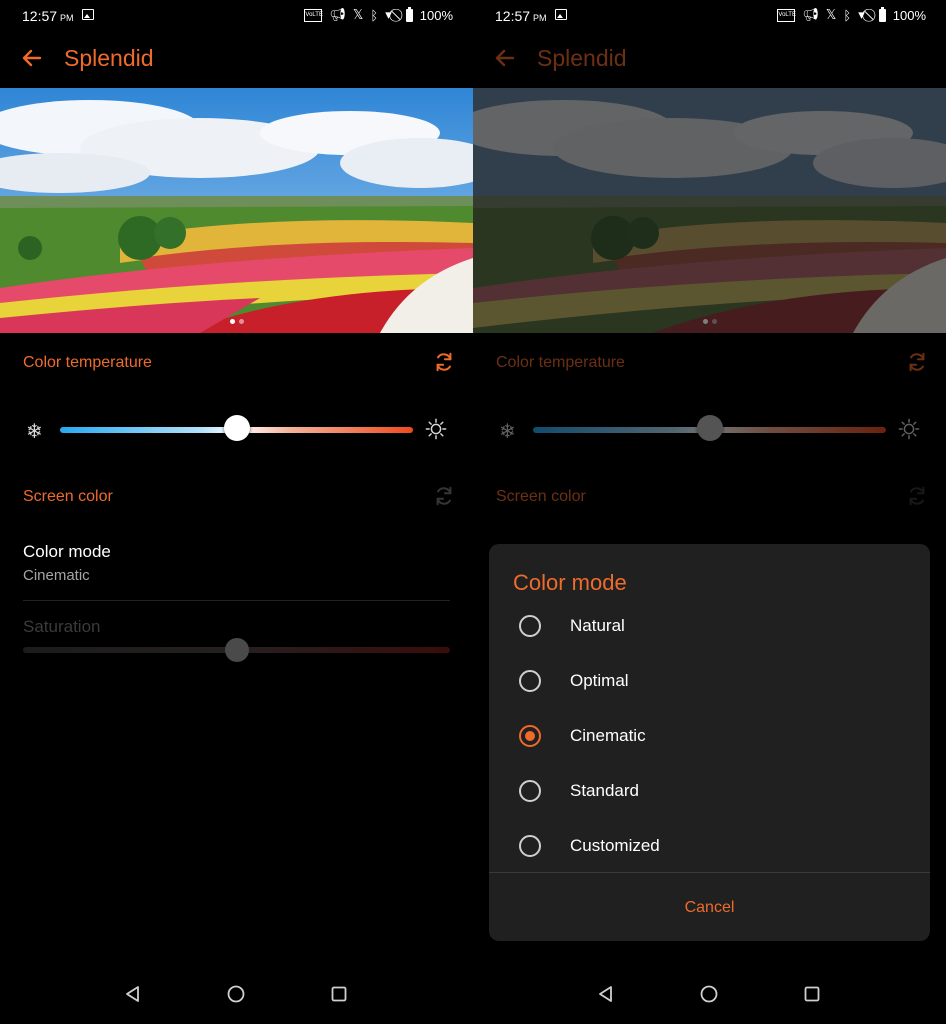  Describe the element at coordinates (56, 575) in the screenshot. I see `color-mode-value: Cinematic` at that location.